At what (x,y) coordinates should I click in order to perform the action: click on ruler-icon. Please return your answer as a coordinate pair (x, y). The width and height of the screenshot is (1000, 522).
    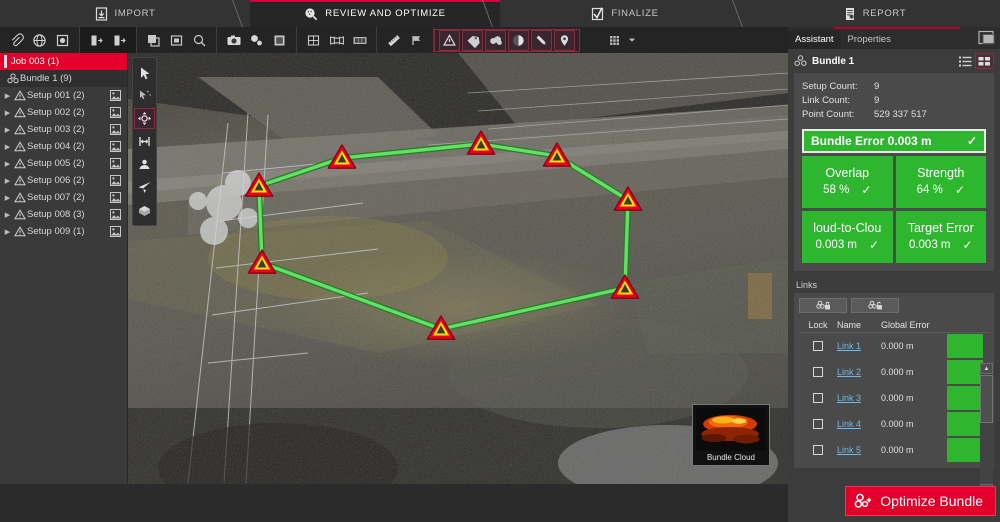
    Looking at the image, I should click on (393, 40).